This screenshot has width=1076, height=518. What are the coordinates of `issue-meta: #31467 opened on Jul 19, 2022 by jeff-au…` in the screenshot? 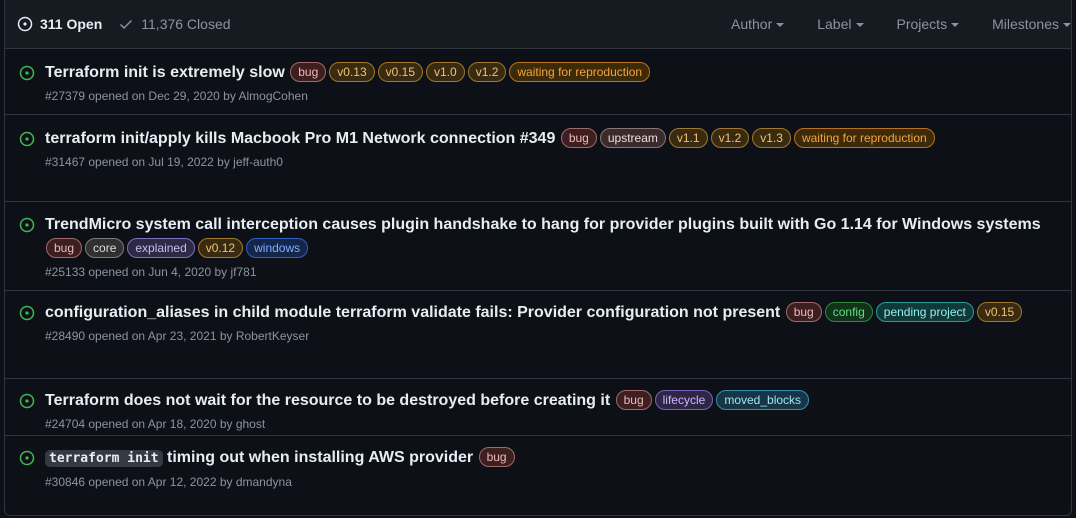 It's located at (164, 162).